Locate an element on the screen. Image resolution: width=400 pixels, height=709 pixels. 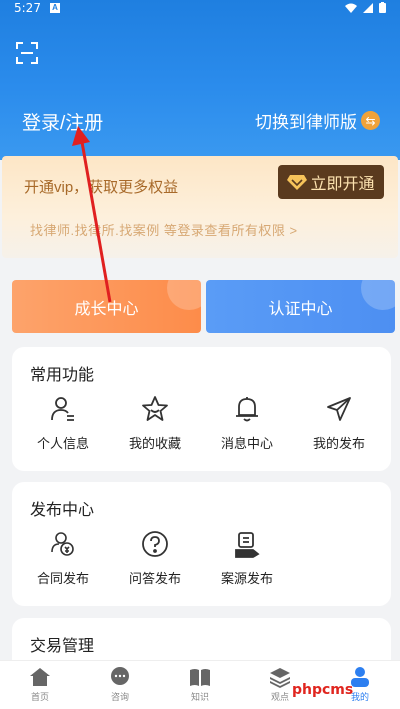
grid-label: 个人信息 is located at coordinates (62, 443).